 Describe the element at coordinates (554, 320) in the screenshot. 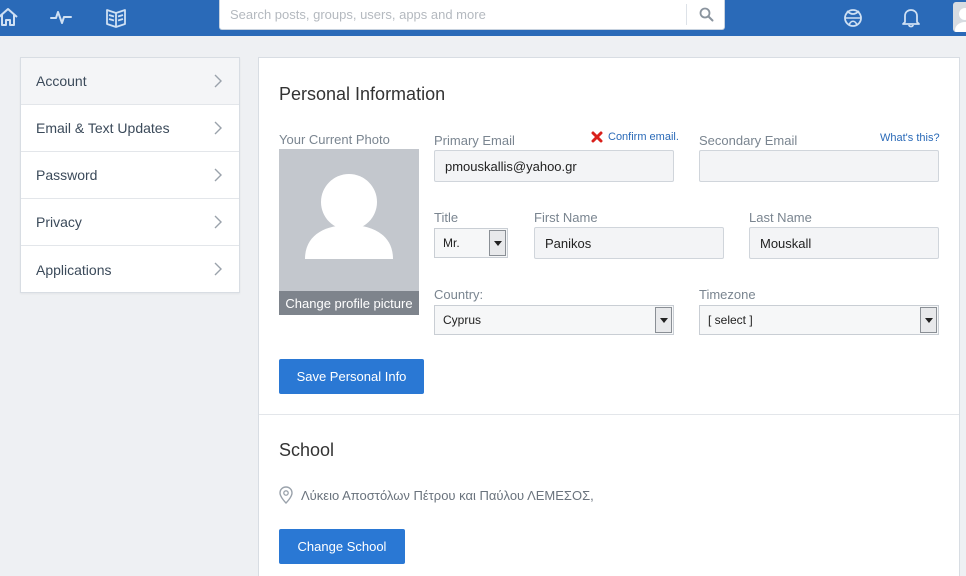

I see `country-select: Cyprus` at that location.